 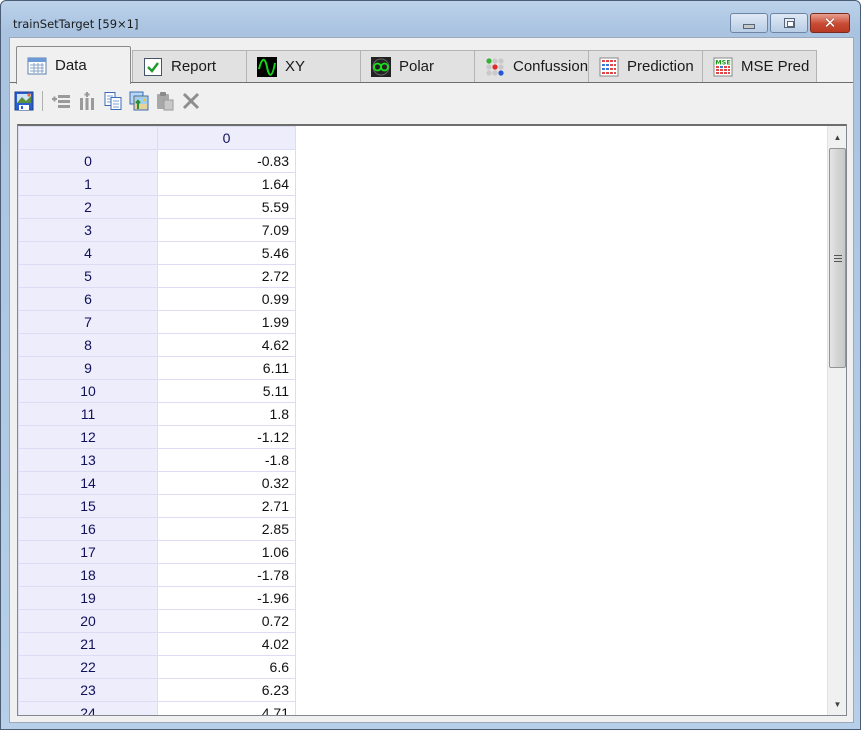 I want to click on table-row: 5 2.72, so click(x=157, y=276).